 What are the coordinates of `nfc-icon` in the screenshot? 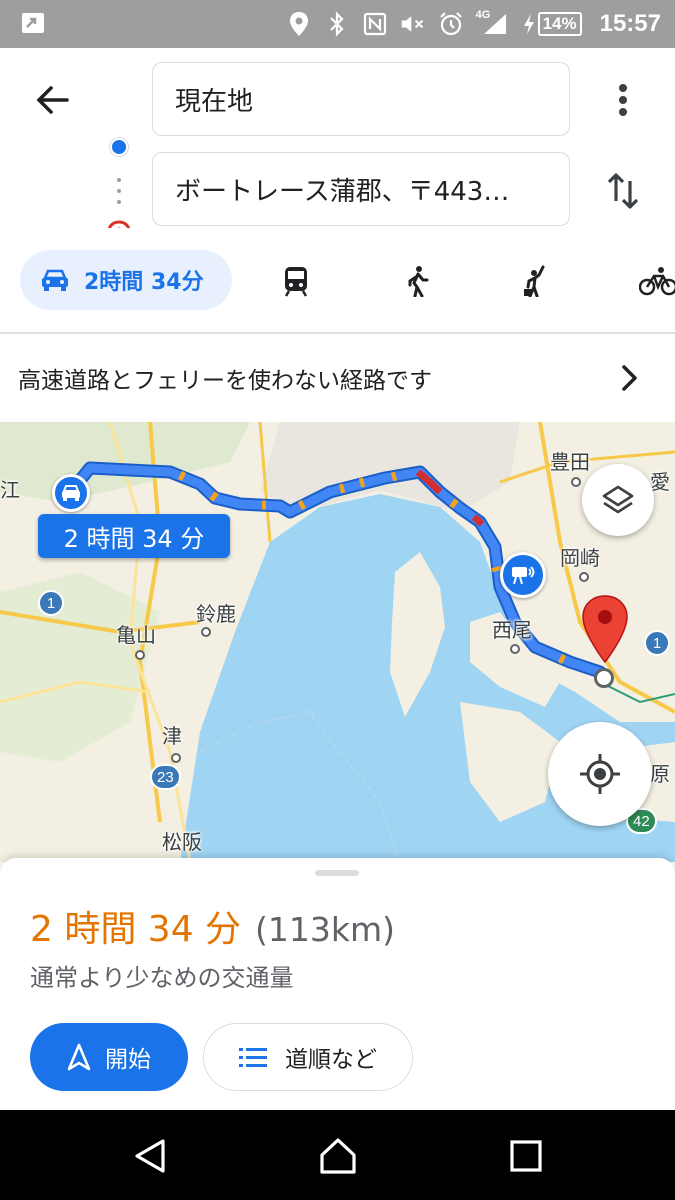 It's located at (375, 24).